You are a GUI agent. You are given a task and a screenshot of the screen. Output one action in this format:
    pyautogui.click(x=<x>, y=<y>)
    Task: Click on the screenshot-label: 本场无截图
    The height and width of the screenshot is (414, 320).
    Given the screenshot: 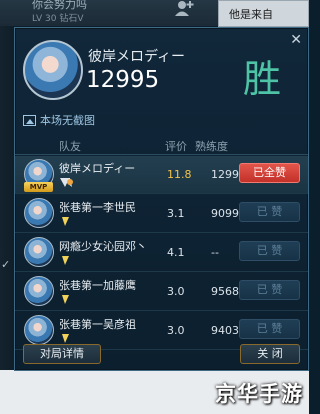 What is the action you would take?
    pyautogui.click(x=67, y=120)
    